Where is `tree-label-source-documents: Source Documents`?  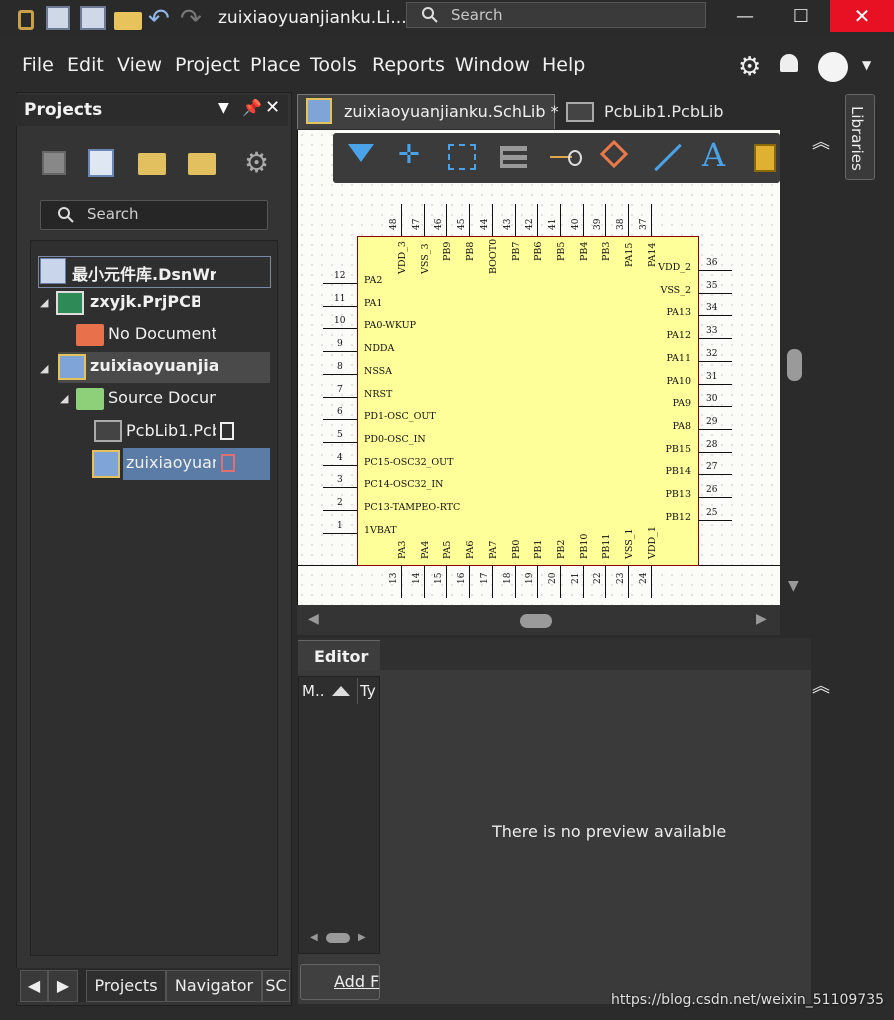
tree-label-source-documents: Source Documents is located at coordinates (162, 397).